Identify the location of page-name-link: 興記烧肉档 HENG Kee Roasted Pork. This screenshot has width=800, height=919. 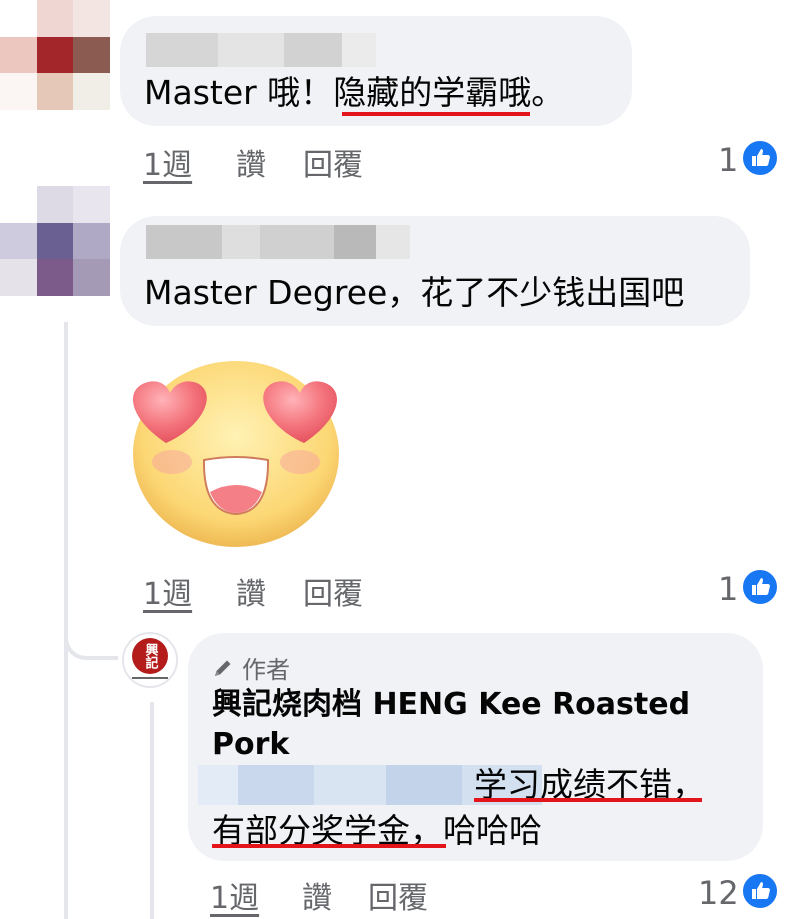
(462, 725).